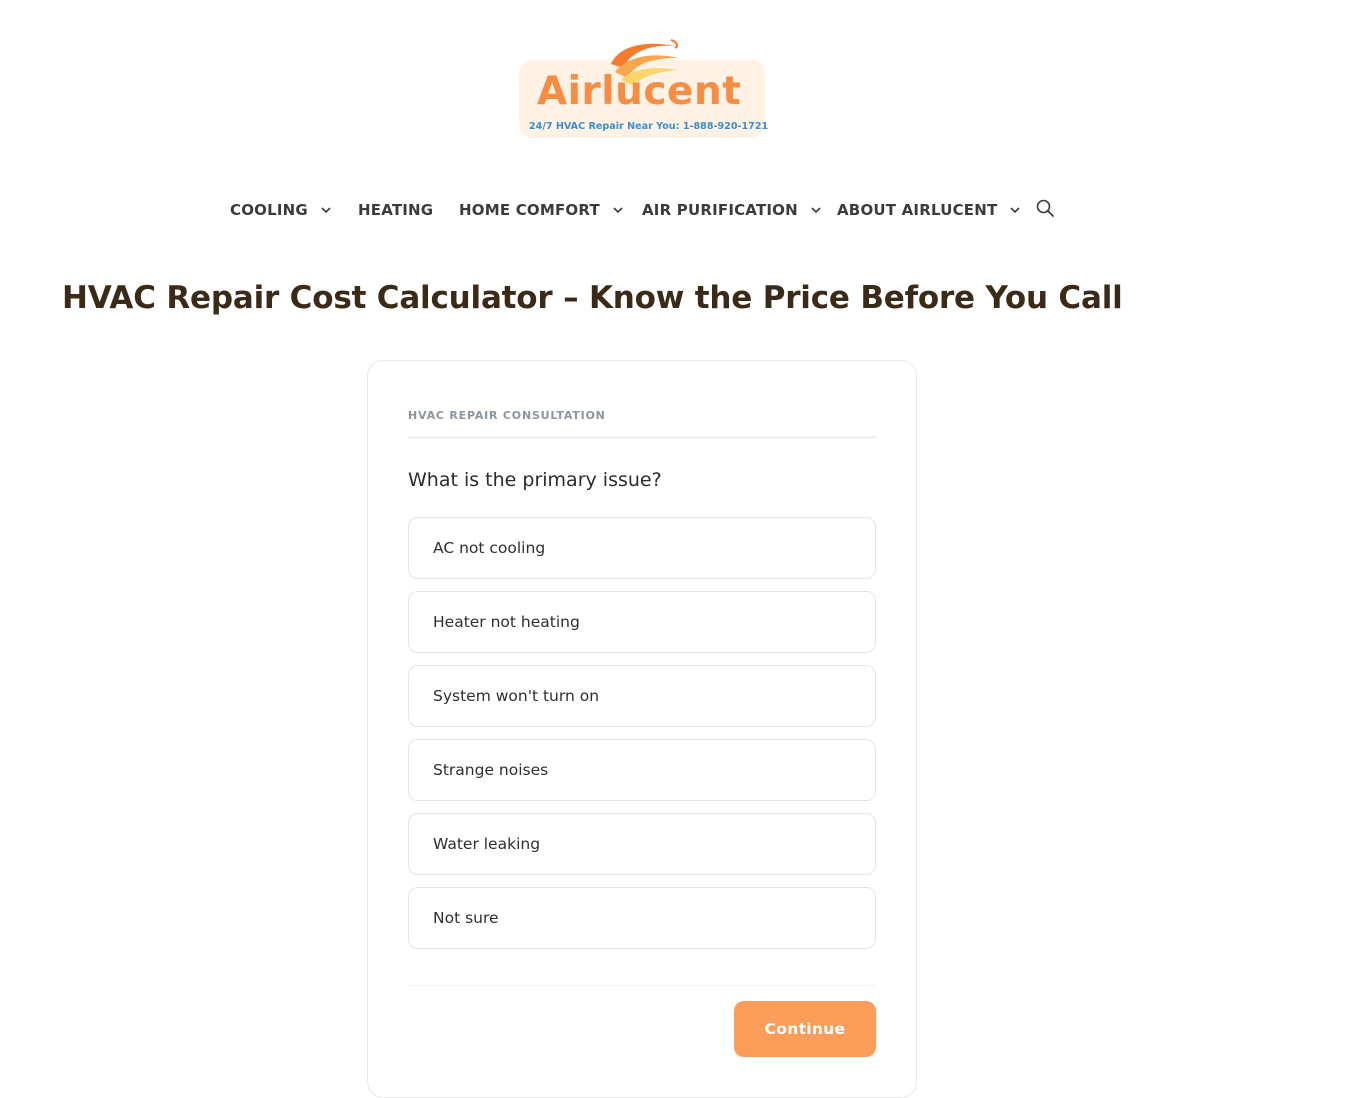 This screenshot has height=1098, width=1369. I want to click on option-label: Not sure, so click(466, 918).